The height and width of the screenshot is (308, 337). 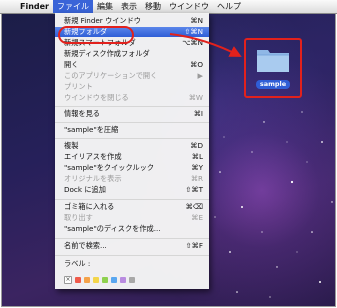 I want to click on menu-item-label: ラベル :, so click(x=77, y=263).